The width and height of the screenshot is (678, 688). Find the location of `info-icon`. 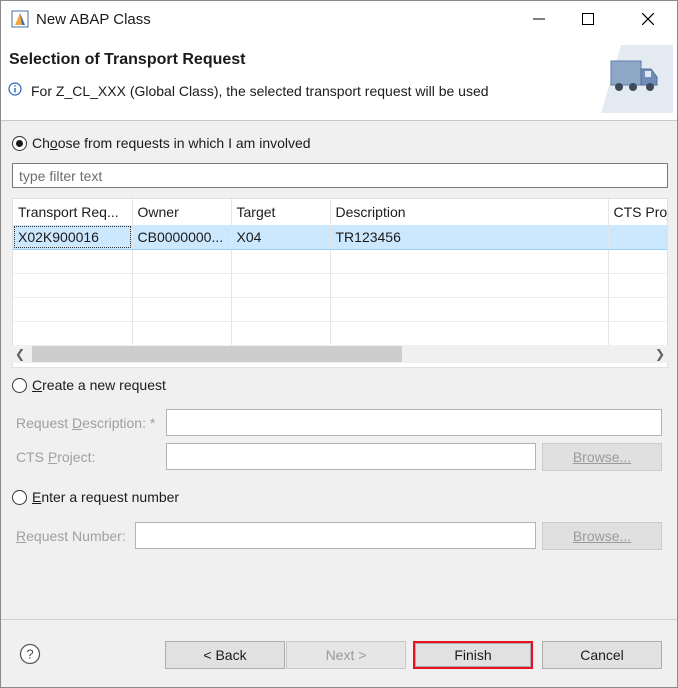

info-icon is located at coordinates (15, 89).